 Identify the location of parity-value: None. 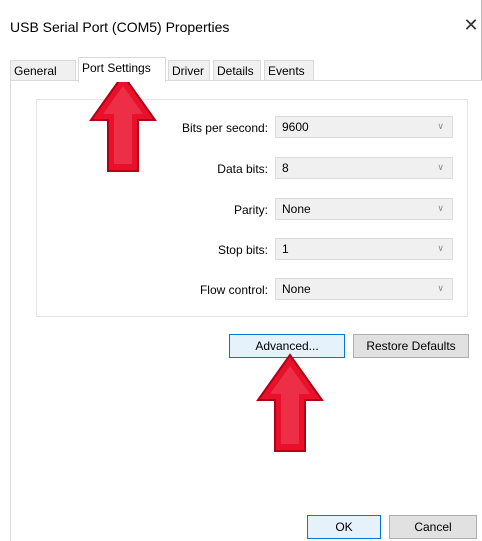
(296, 209).